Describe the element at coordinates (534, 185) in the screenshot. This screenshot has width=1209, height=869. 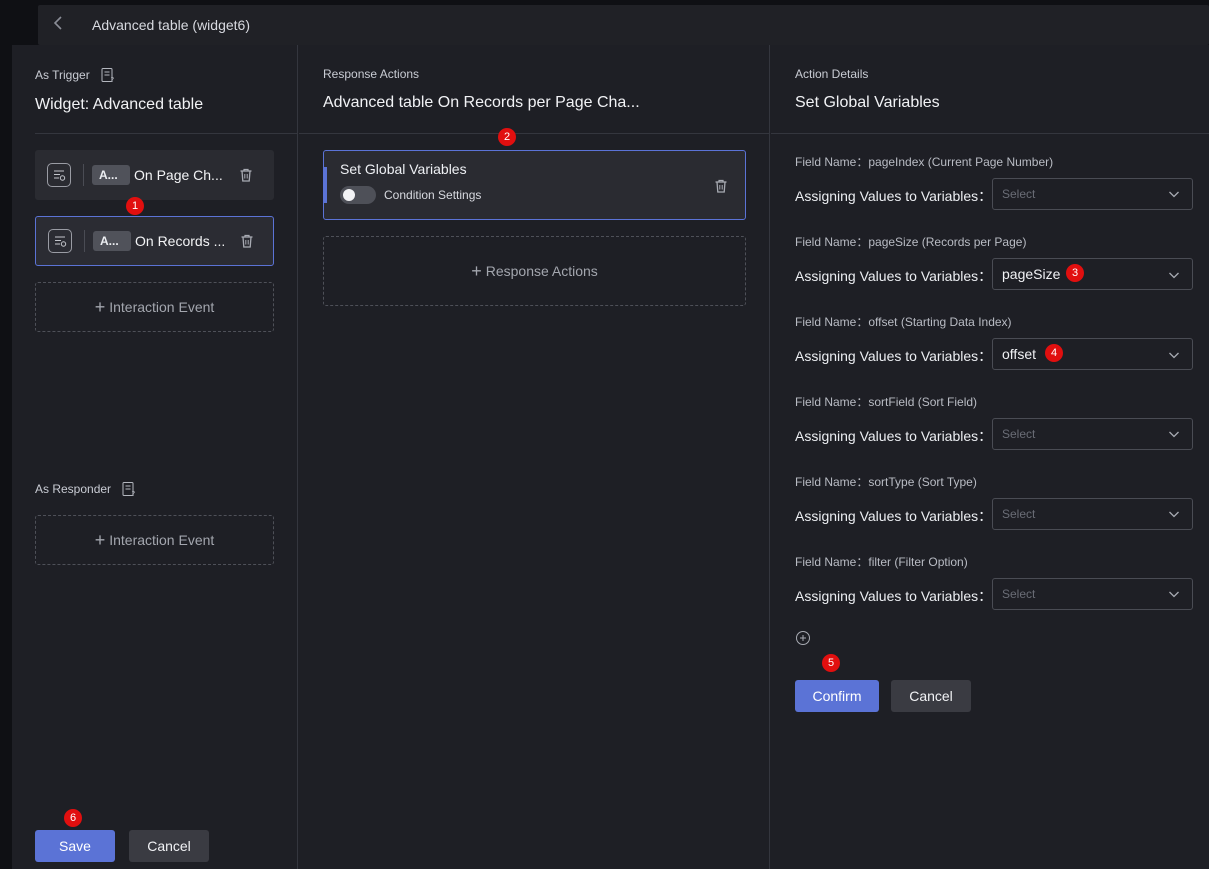
I see `action-card: Set Global Variables Condition Settings` at that location.